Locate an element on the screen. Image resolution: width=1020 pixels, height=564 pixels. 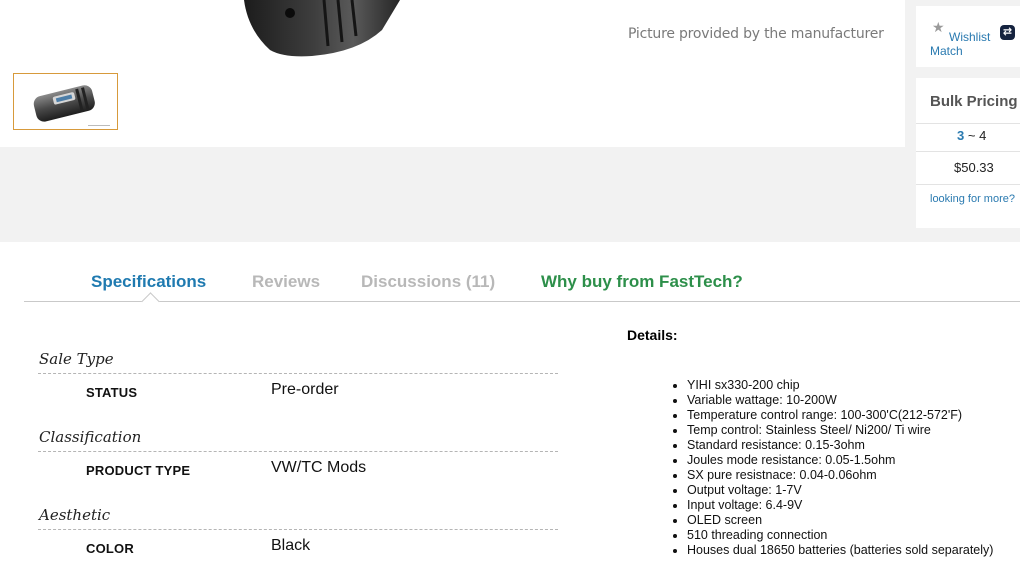
spec-key: PRODUCT TYPE is located at coordinates (138, 470).